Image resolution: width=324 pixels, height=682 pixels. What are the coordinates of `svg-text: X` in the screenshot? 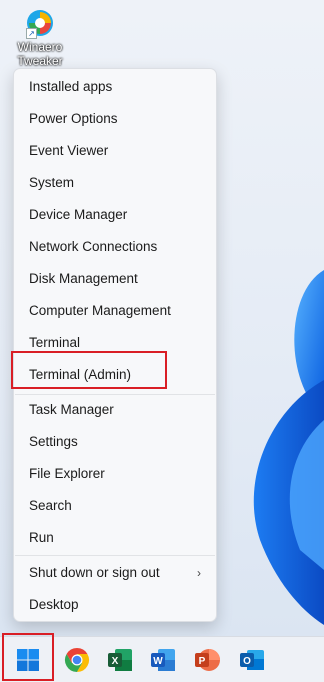 It's located at (115, 661).